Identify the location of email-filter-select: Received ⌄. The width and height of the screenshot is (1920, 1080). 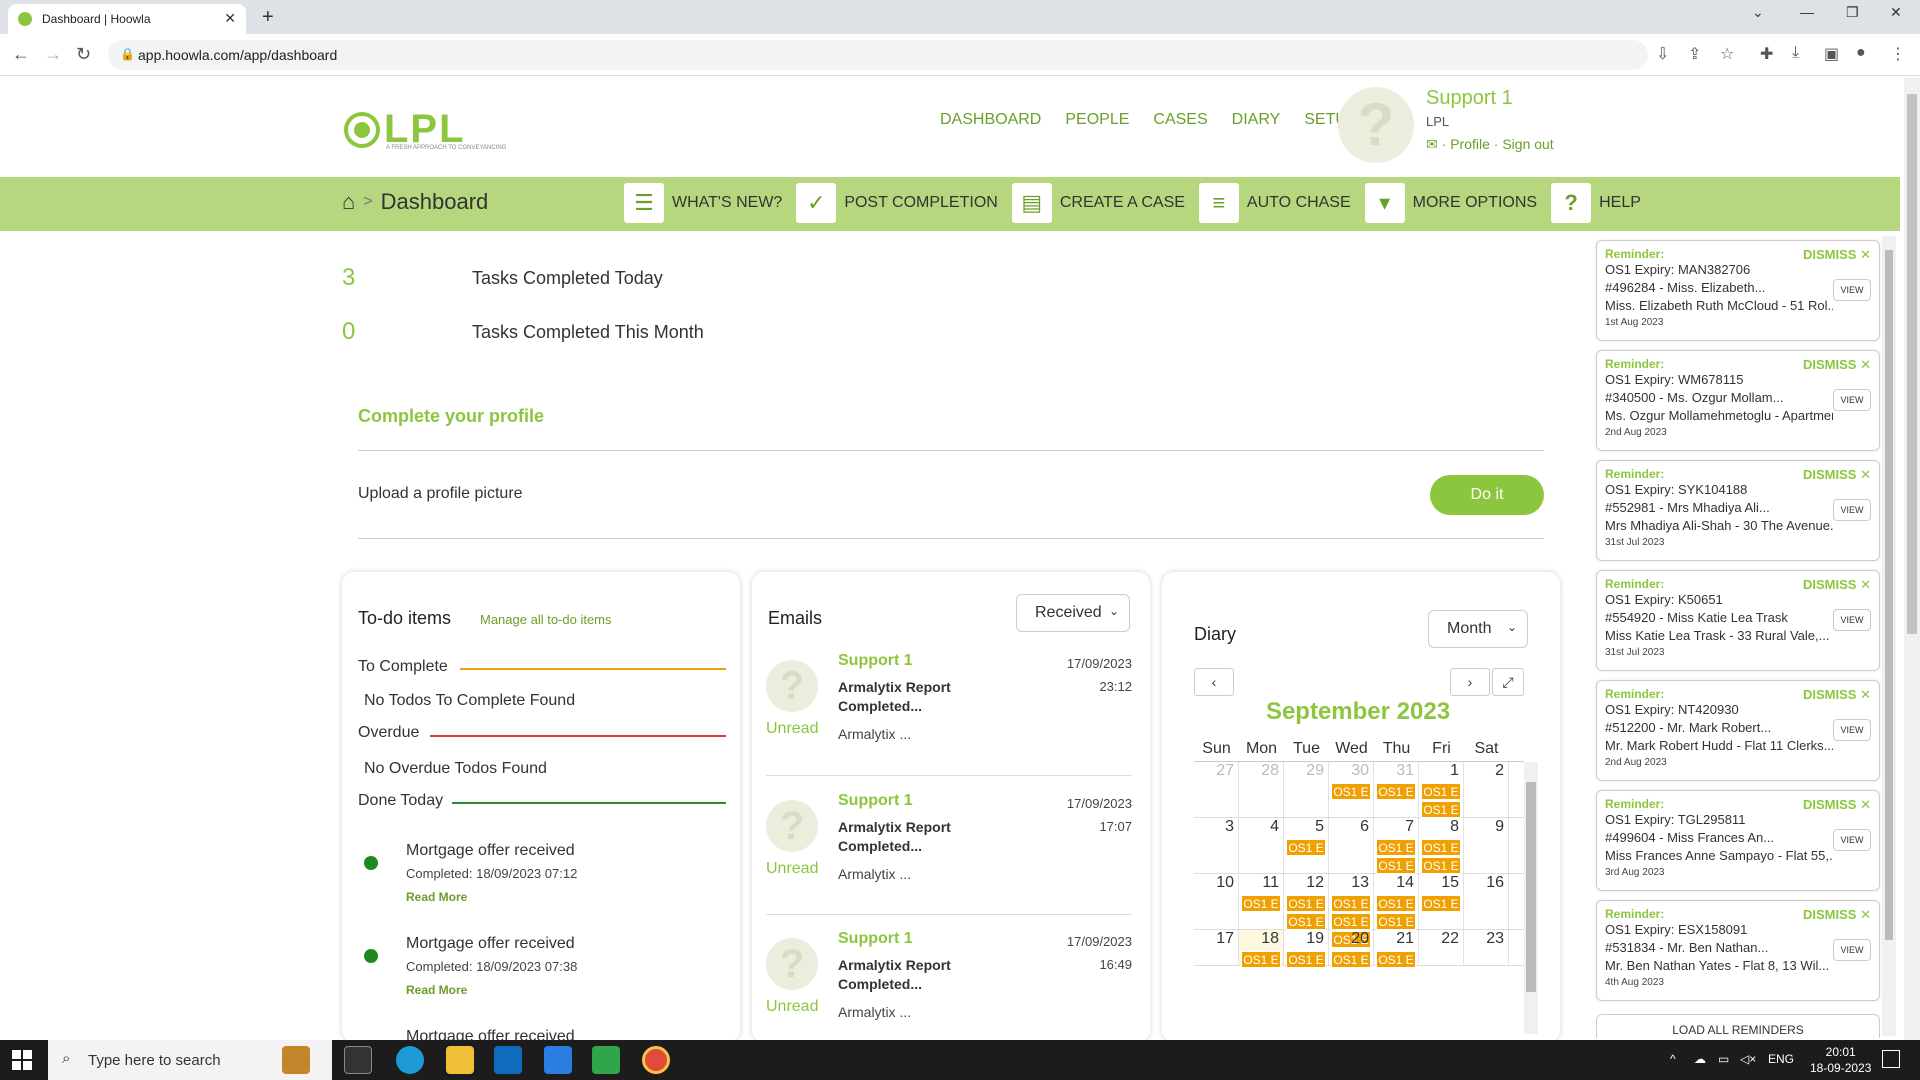
(1073, 613).